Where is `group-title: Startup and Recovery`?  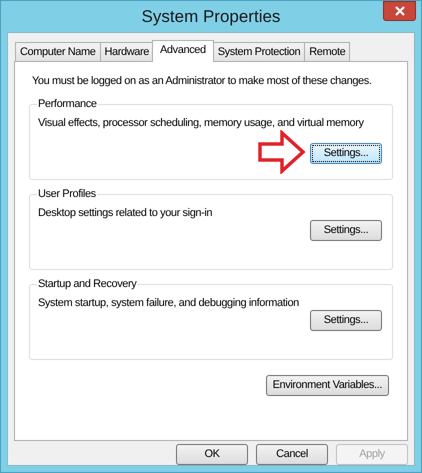
group-title: Startup and Recovery is located at coordinates (87, 284).